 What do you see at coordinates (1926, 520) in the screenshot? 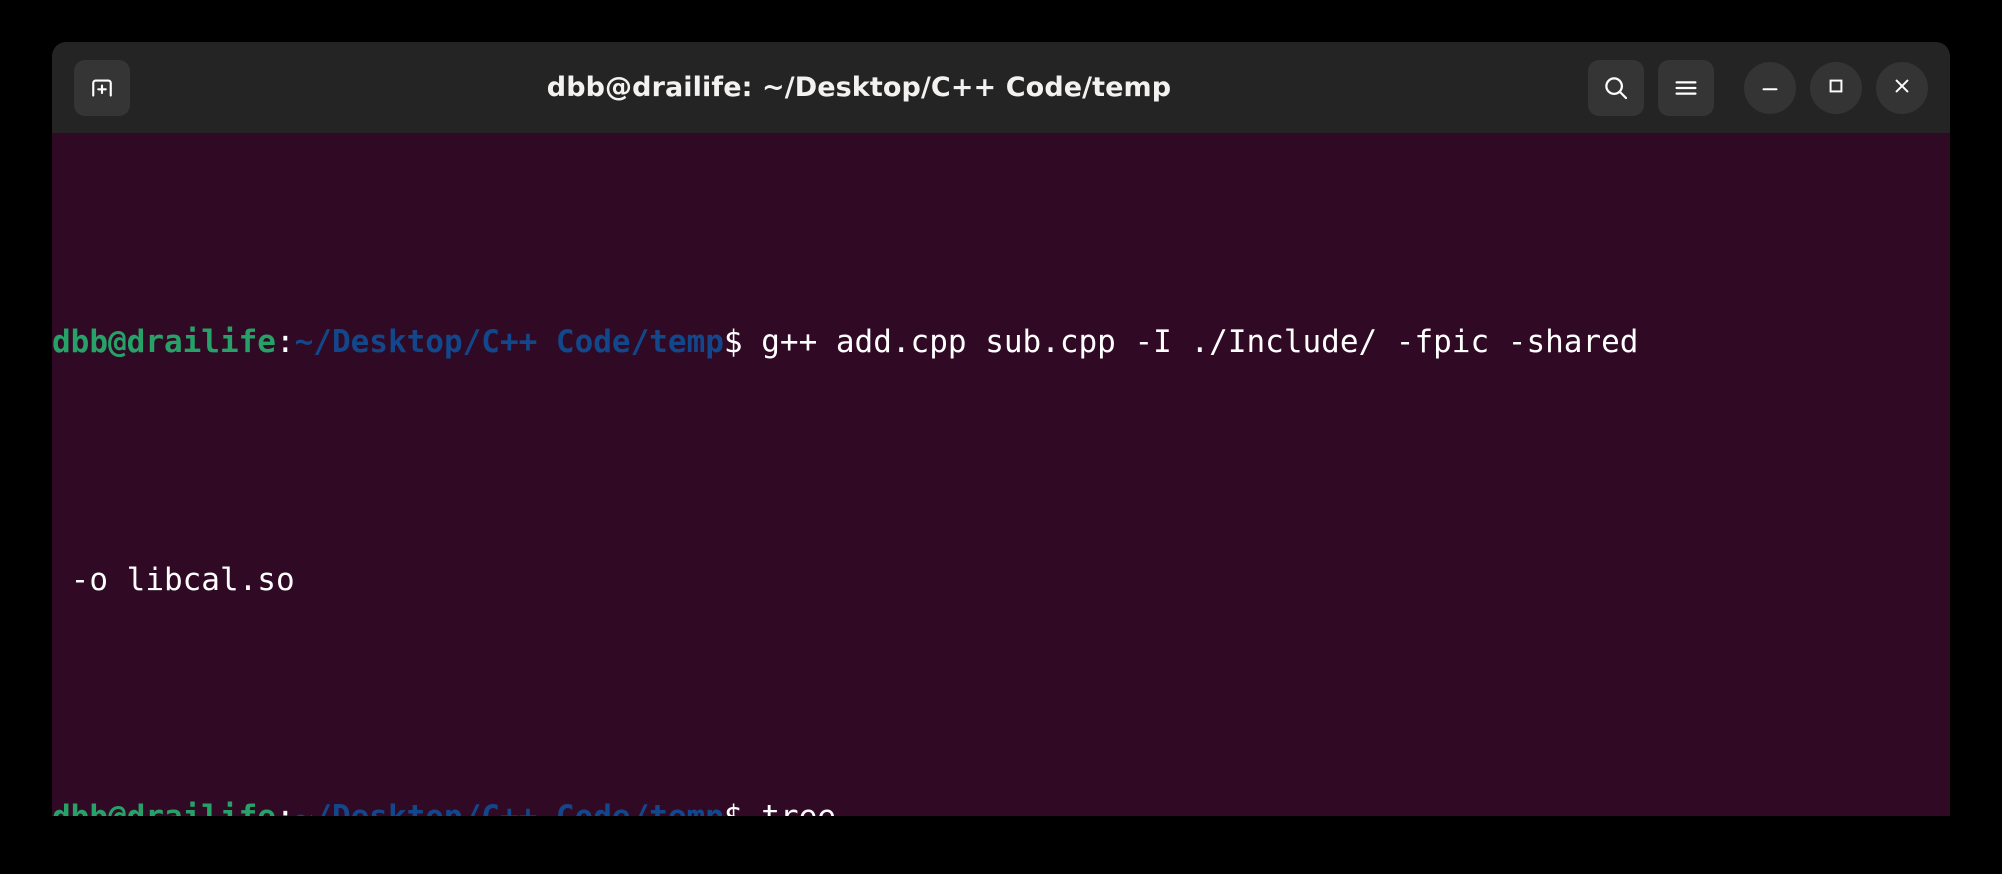
I see `terminal-scrollbar` at bounding box center [1926, 520].